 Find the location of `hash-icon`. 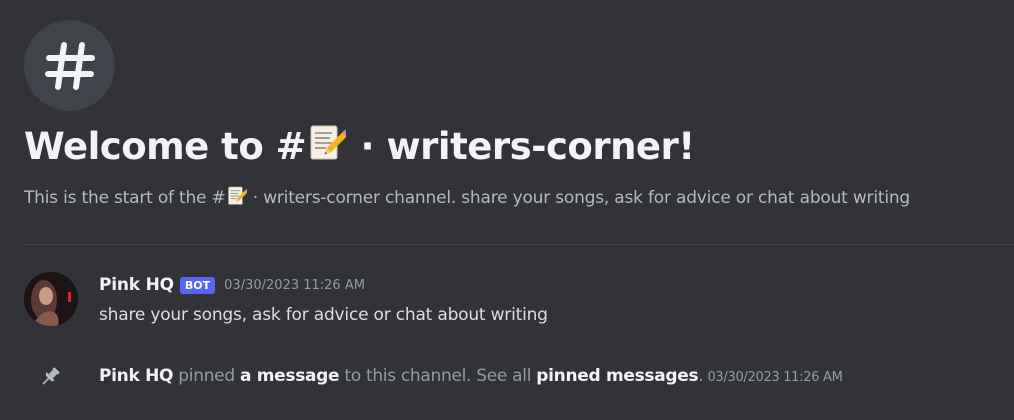

hash-icon is located at coordinates (69, 65).